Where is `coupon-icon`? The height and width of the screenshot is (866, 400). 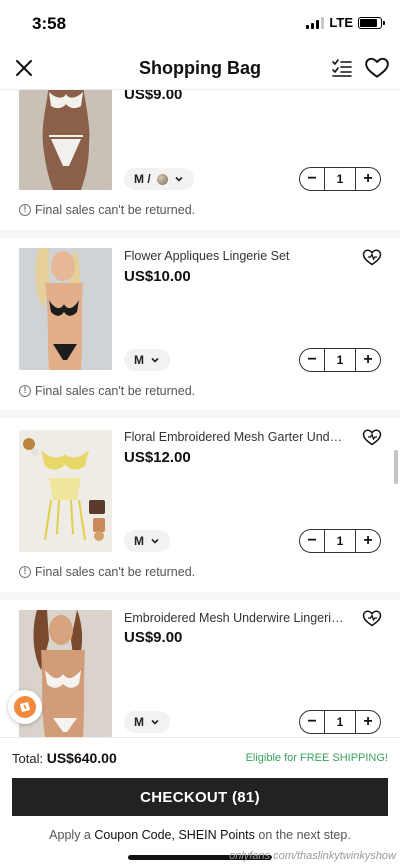 coupon-icon is located at coordinates (25, 707).